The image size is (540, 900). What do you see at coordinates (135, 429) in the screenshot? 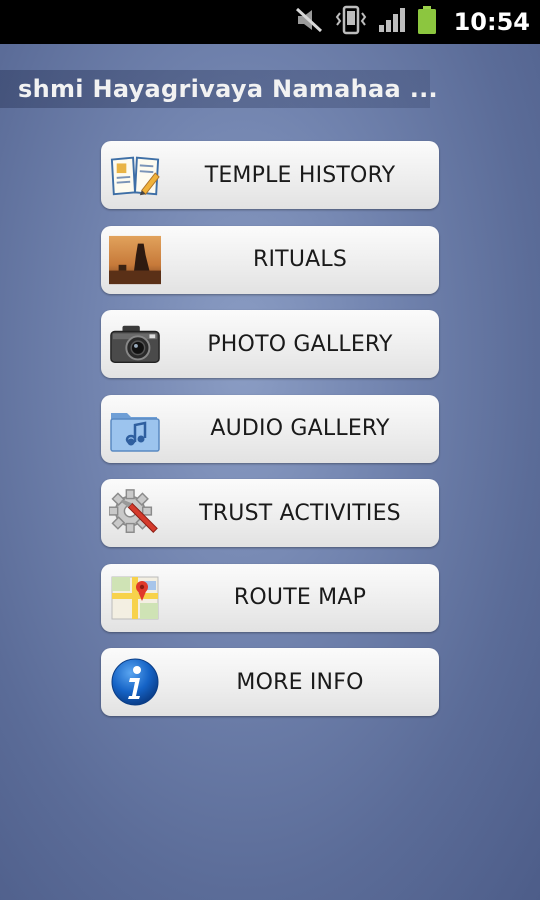
I see `music-folder-icon` at bounding box center [135, 429].